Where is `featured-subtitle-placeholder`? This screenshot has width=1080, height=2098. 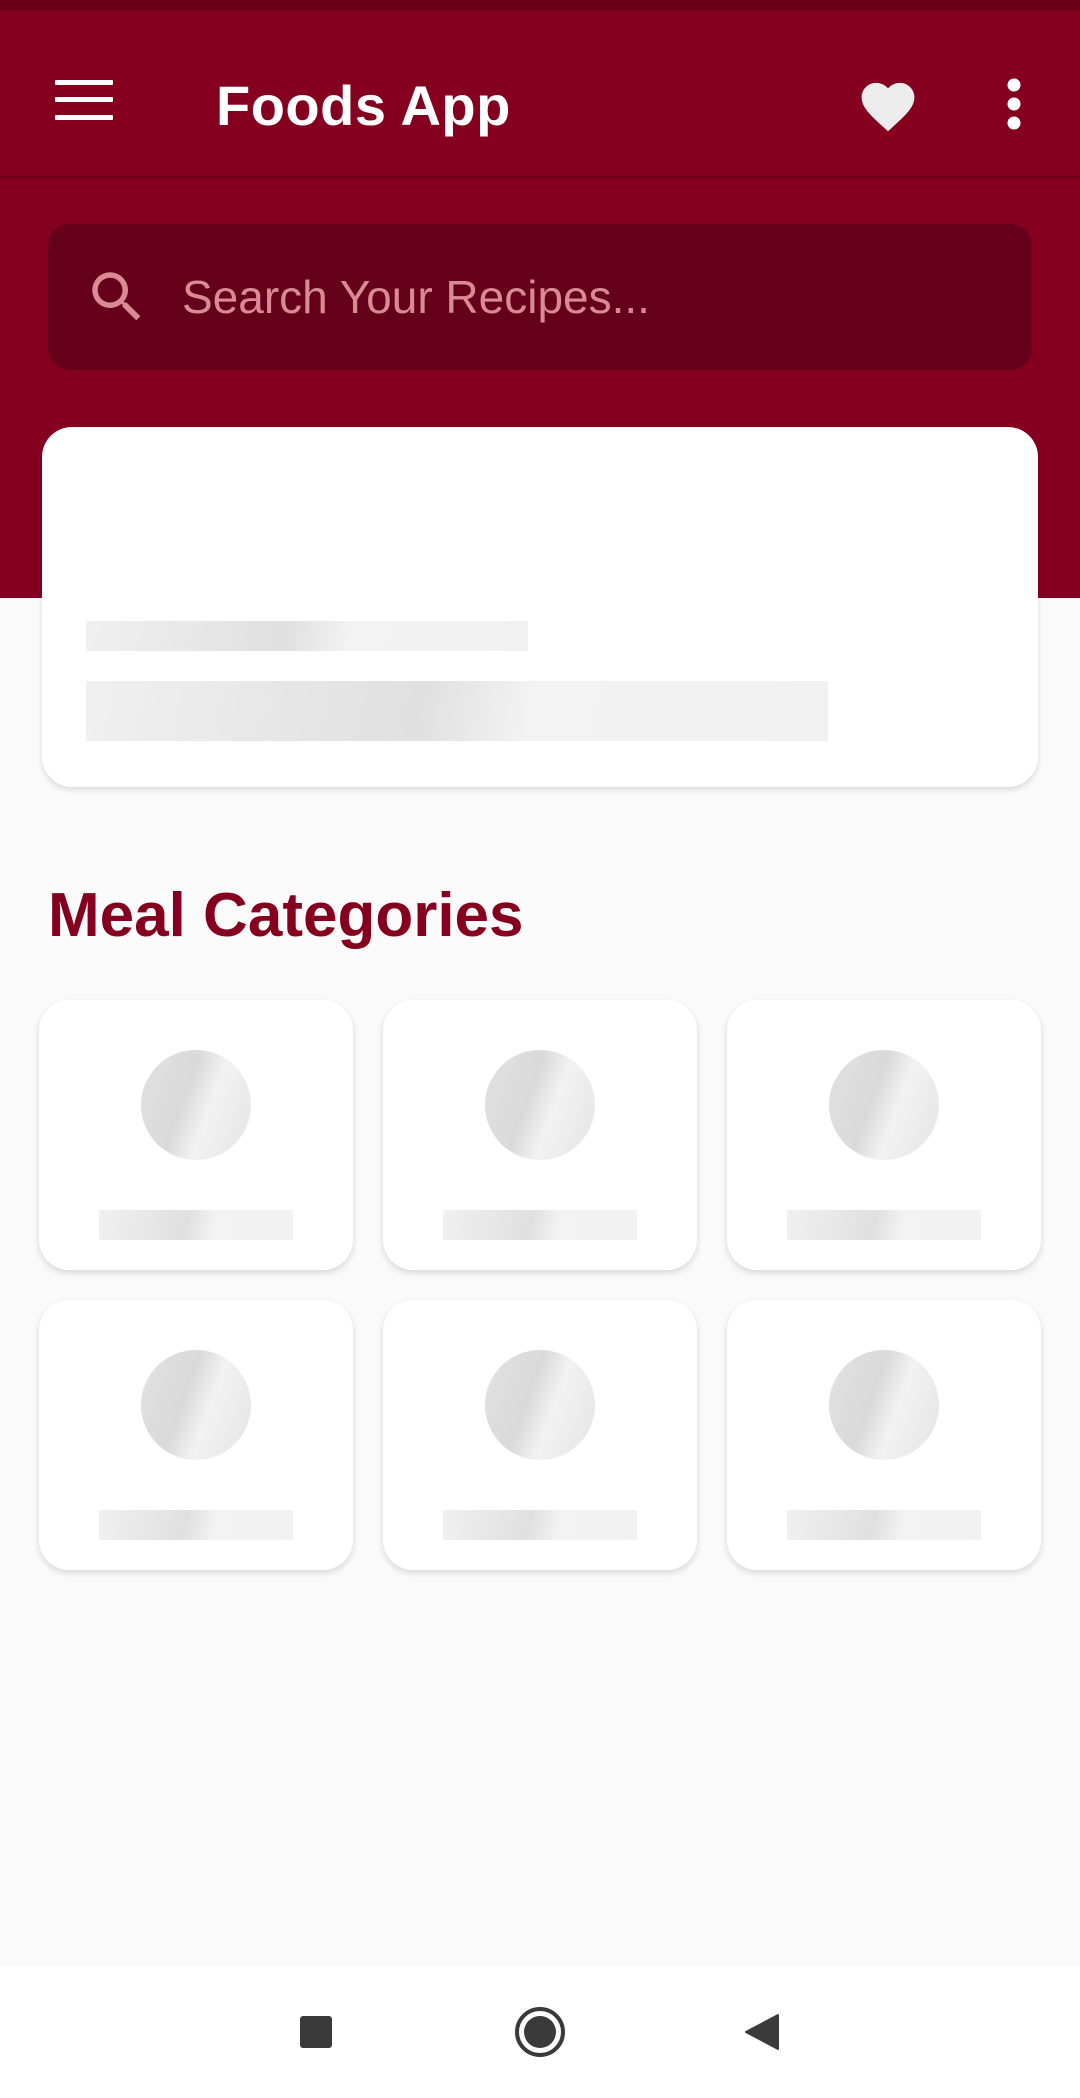
featured-subtitle-placeholder is located at coordinates (457, 711).